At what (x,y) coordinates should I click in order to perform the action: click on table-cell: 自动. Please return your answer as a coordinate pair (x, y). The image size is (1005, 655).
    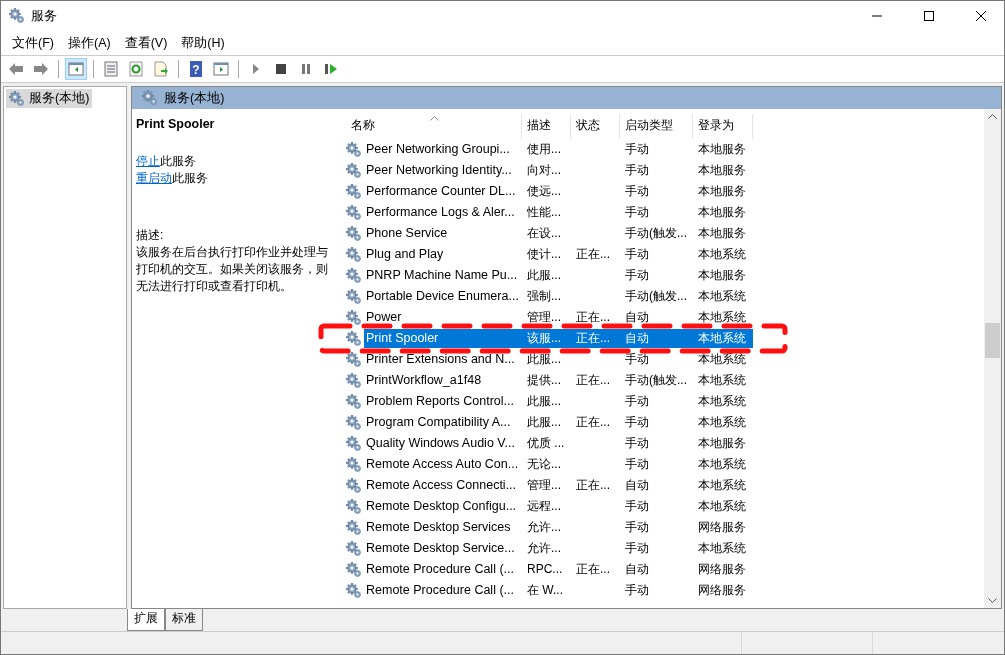
    Looking at the image, I should click on (656, 338).